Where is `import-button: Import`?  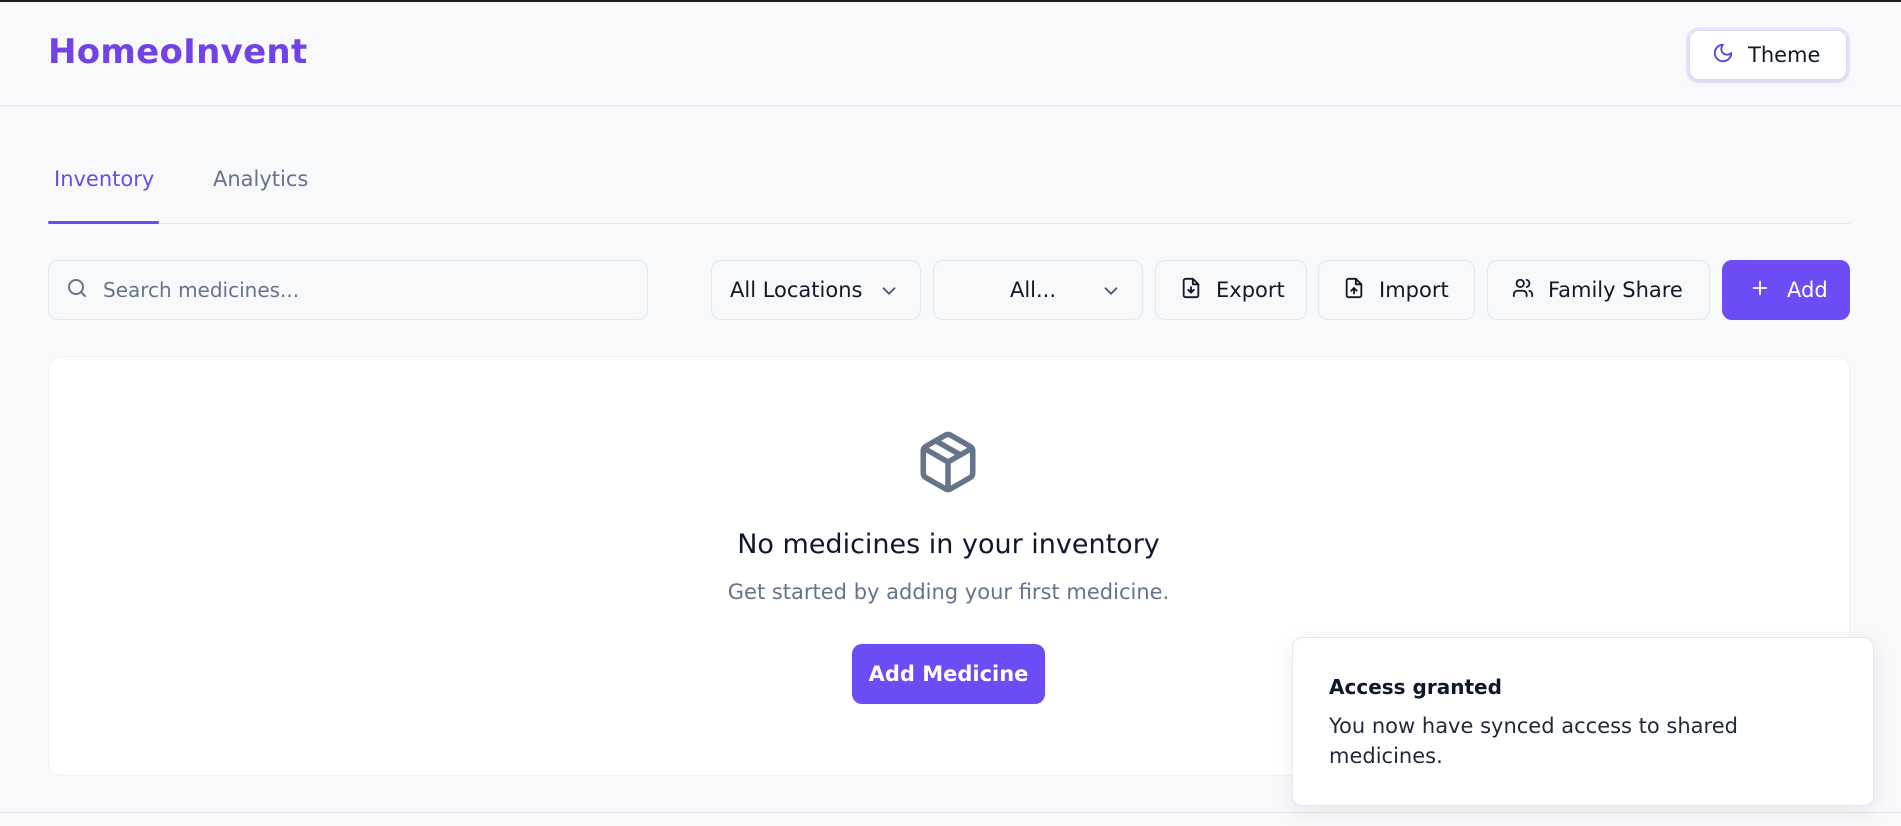 import-button: Import is located at coordinates (1396, 290).